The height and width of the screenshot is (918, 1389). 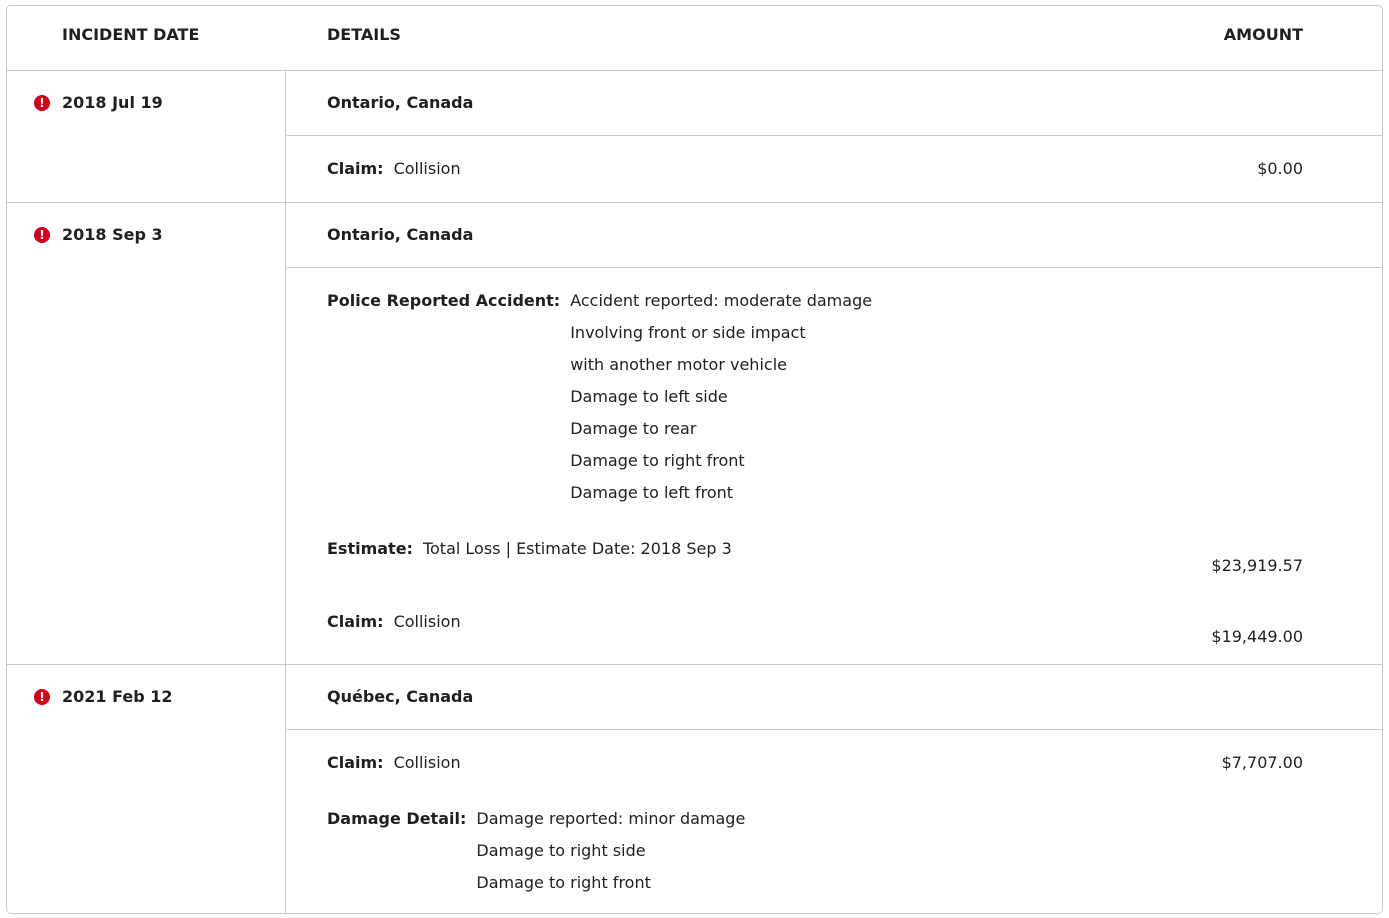 I want to click on incident-date: 2021 Feb 12, so click(x=117, y=696).